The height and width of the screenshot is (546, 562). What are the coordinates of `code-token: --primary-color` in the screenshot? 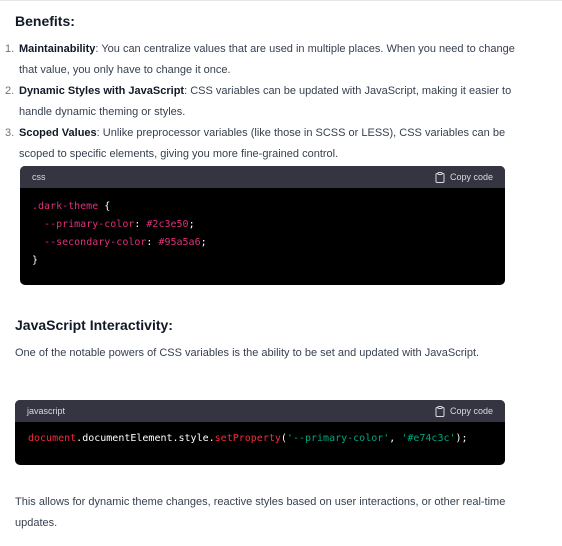 It's located at (89, 224).